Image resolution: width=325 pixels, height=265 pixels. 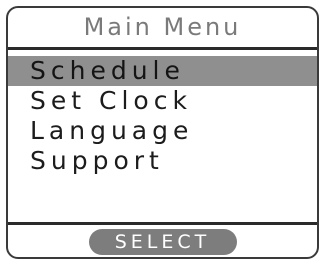 I want to click on page-title: Main Menu, so click(x=162, y=27).